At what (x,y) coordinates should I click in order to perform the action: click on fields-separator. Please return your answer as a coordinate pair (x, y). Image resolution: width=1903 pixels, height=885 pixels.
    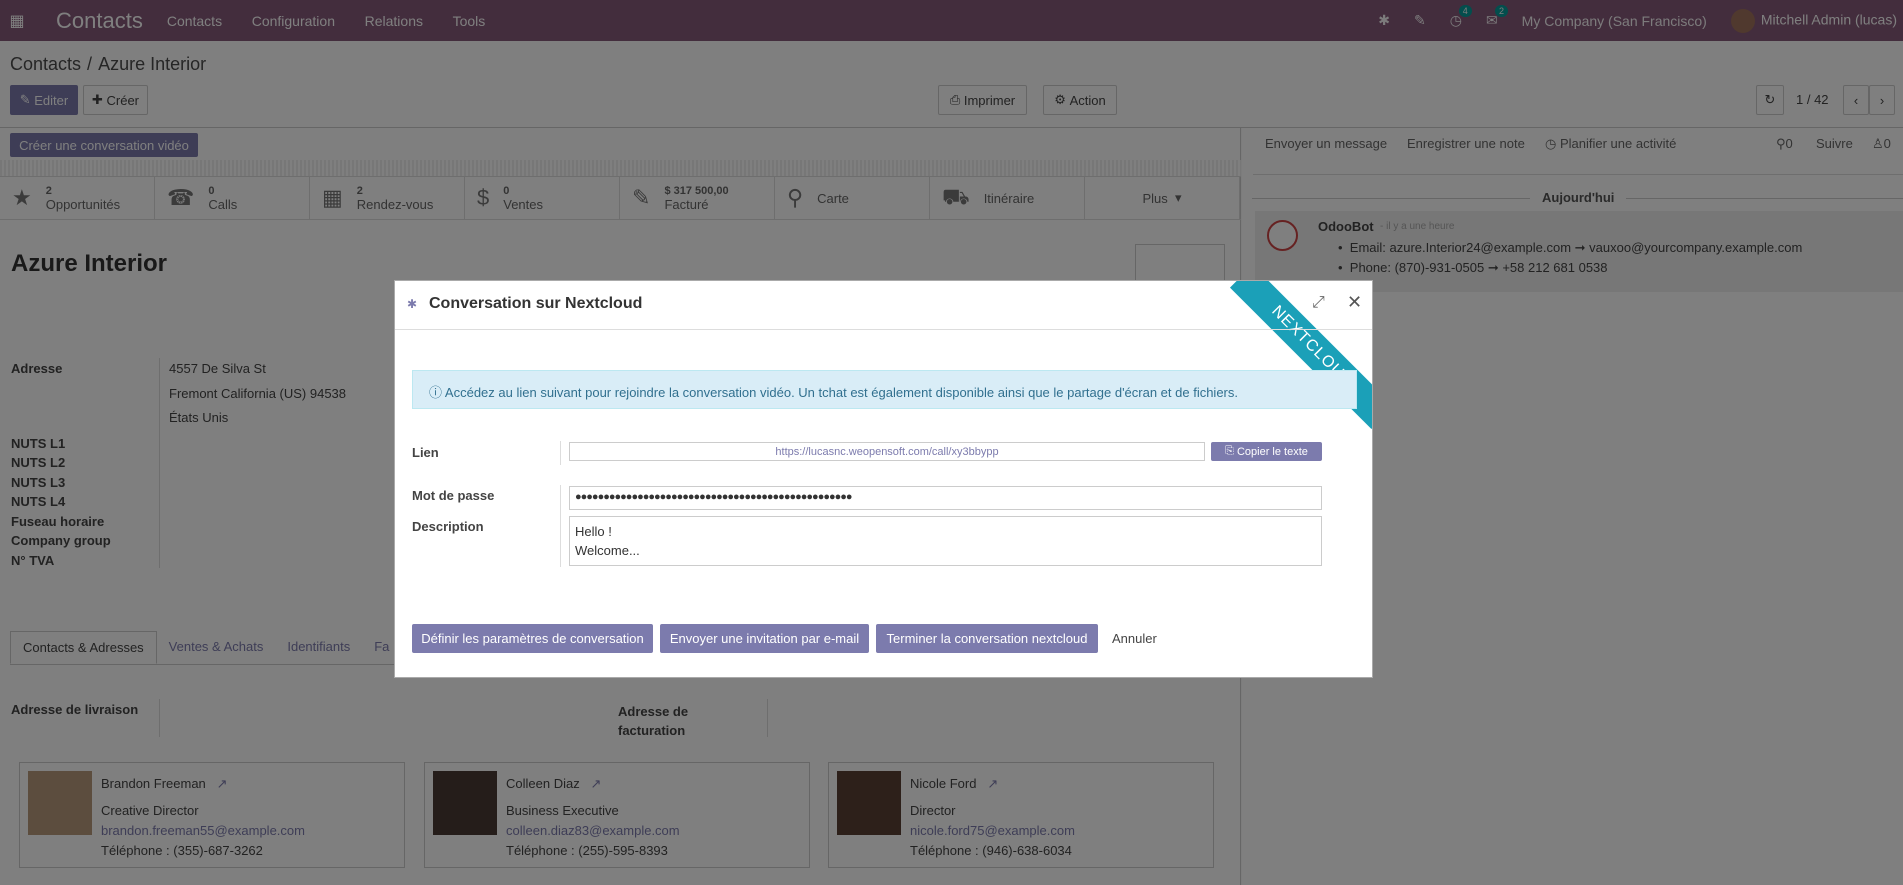
    Looking at the image, I should click on (560, 526).